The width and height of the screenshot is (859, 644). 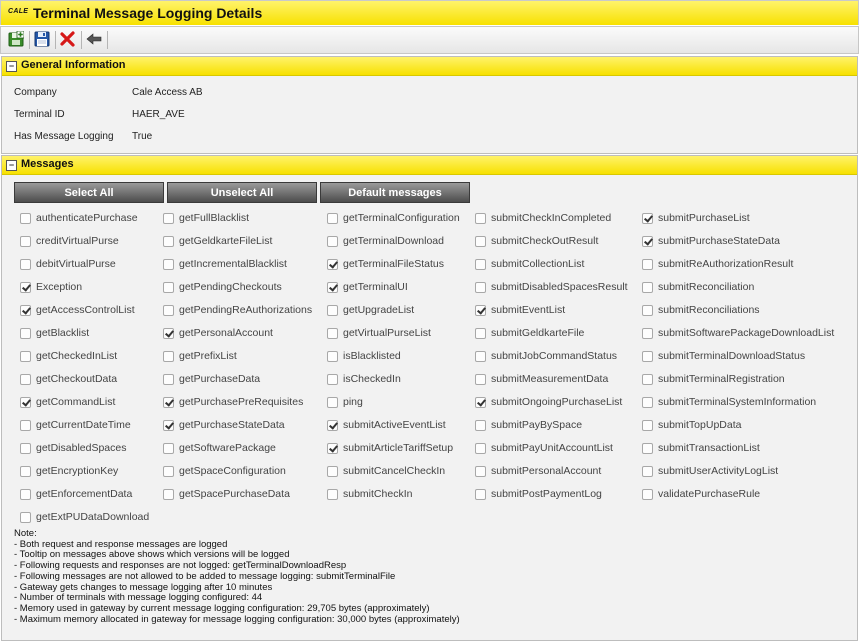 I want to click on default-messages-button: Default messages, so click(x=395, y=192).